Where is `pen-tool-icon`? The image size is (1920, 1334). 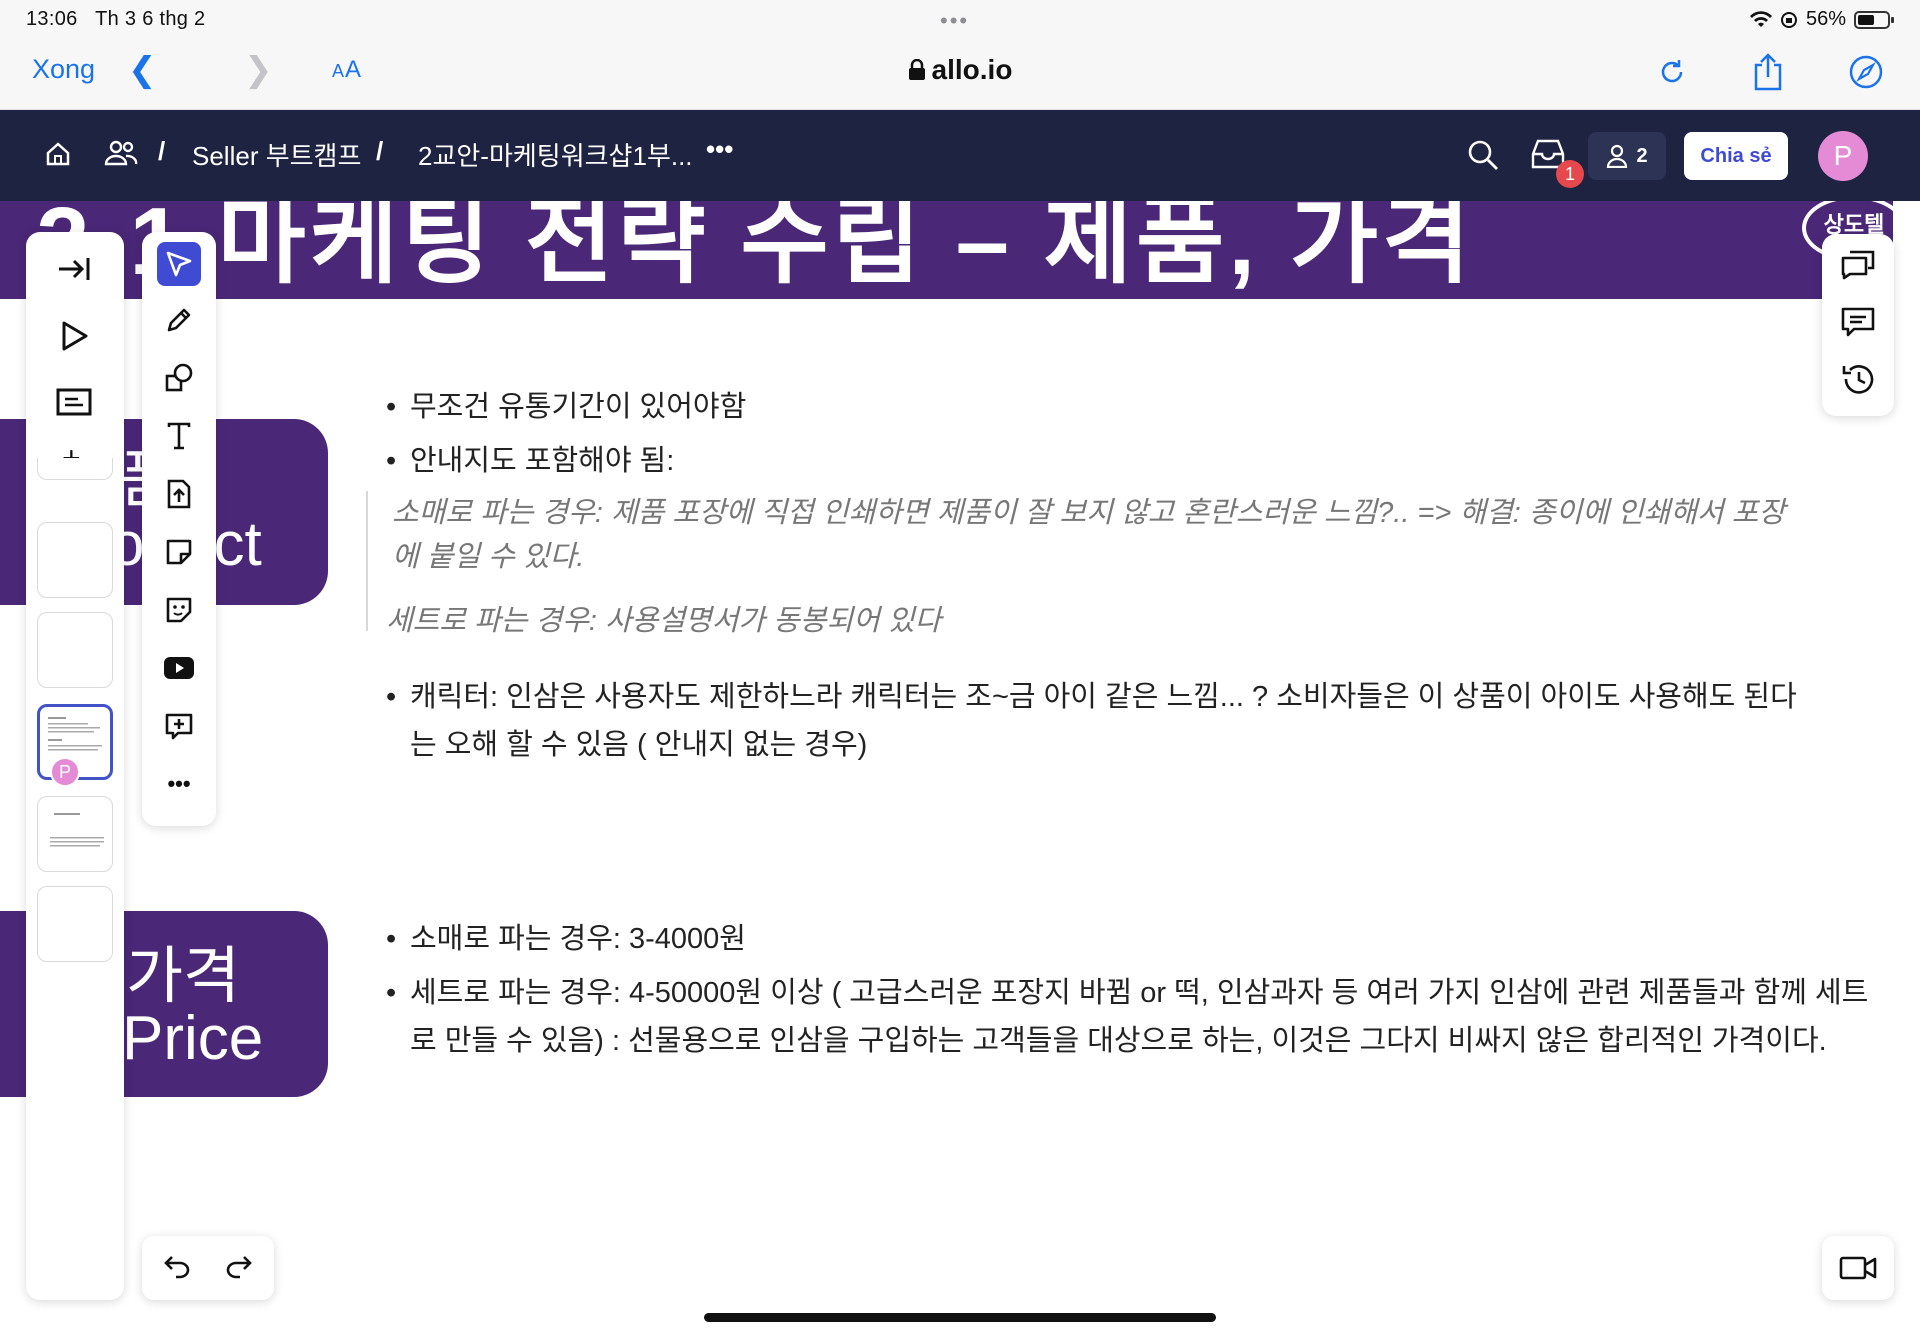
pen-tool-icon is located at coordinates (179, 320).